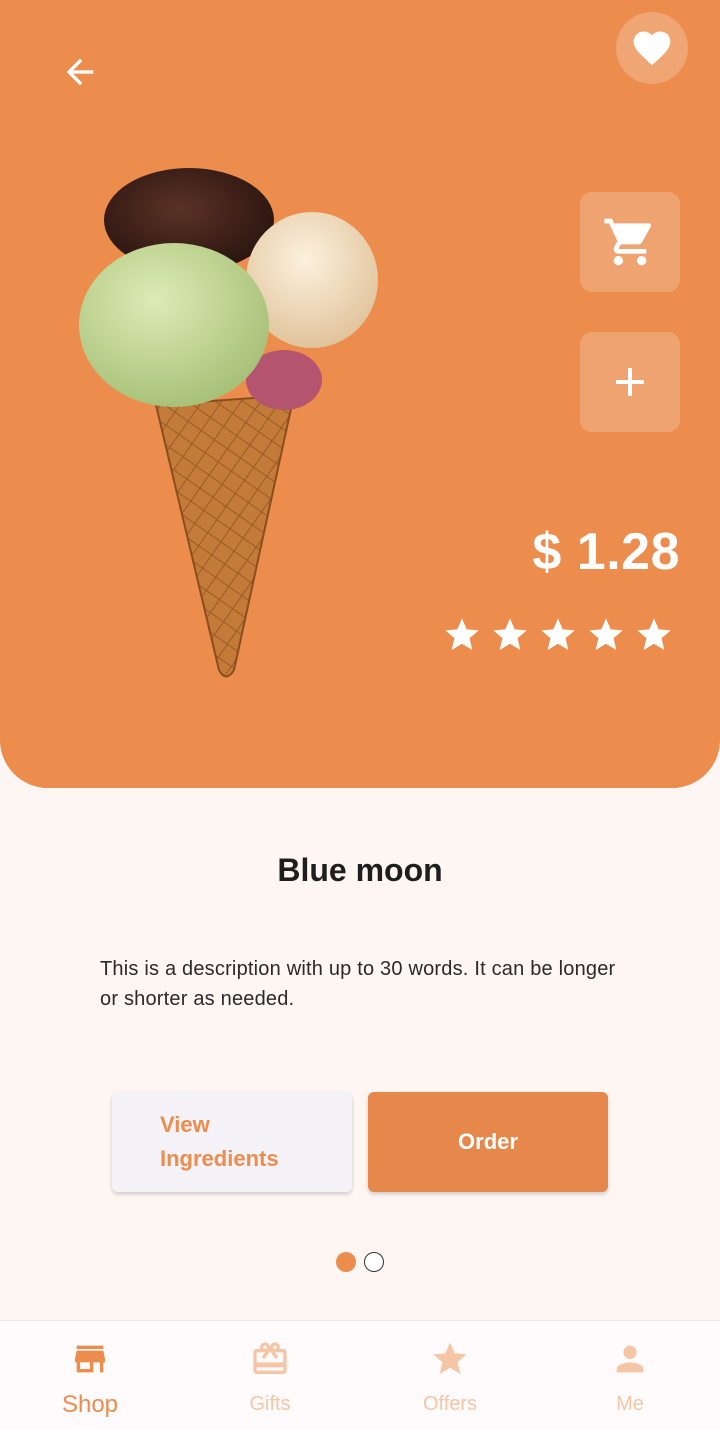 This screenshot has height=1430, width=720. What do you see at coordinates (90, 1375) in the screenshot?
I see `nav-item-shop: Shop` at bounding box center [90, 1375].